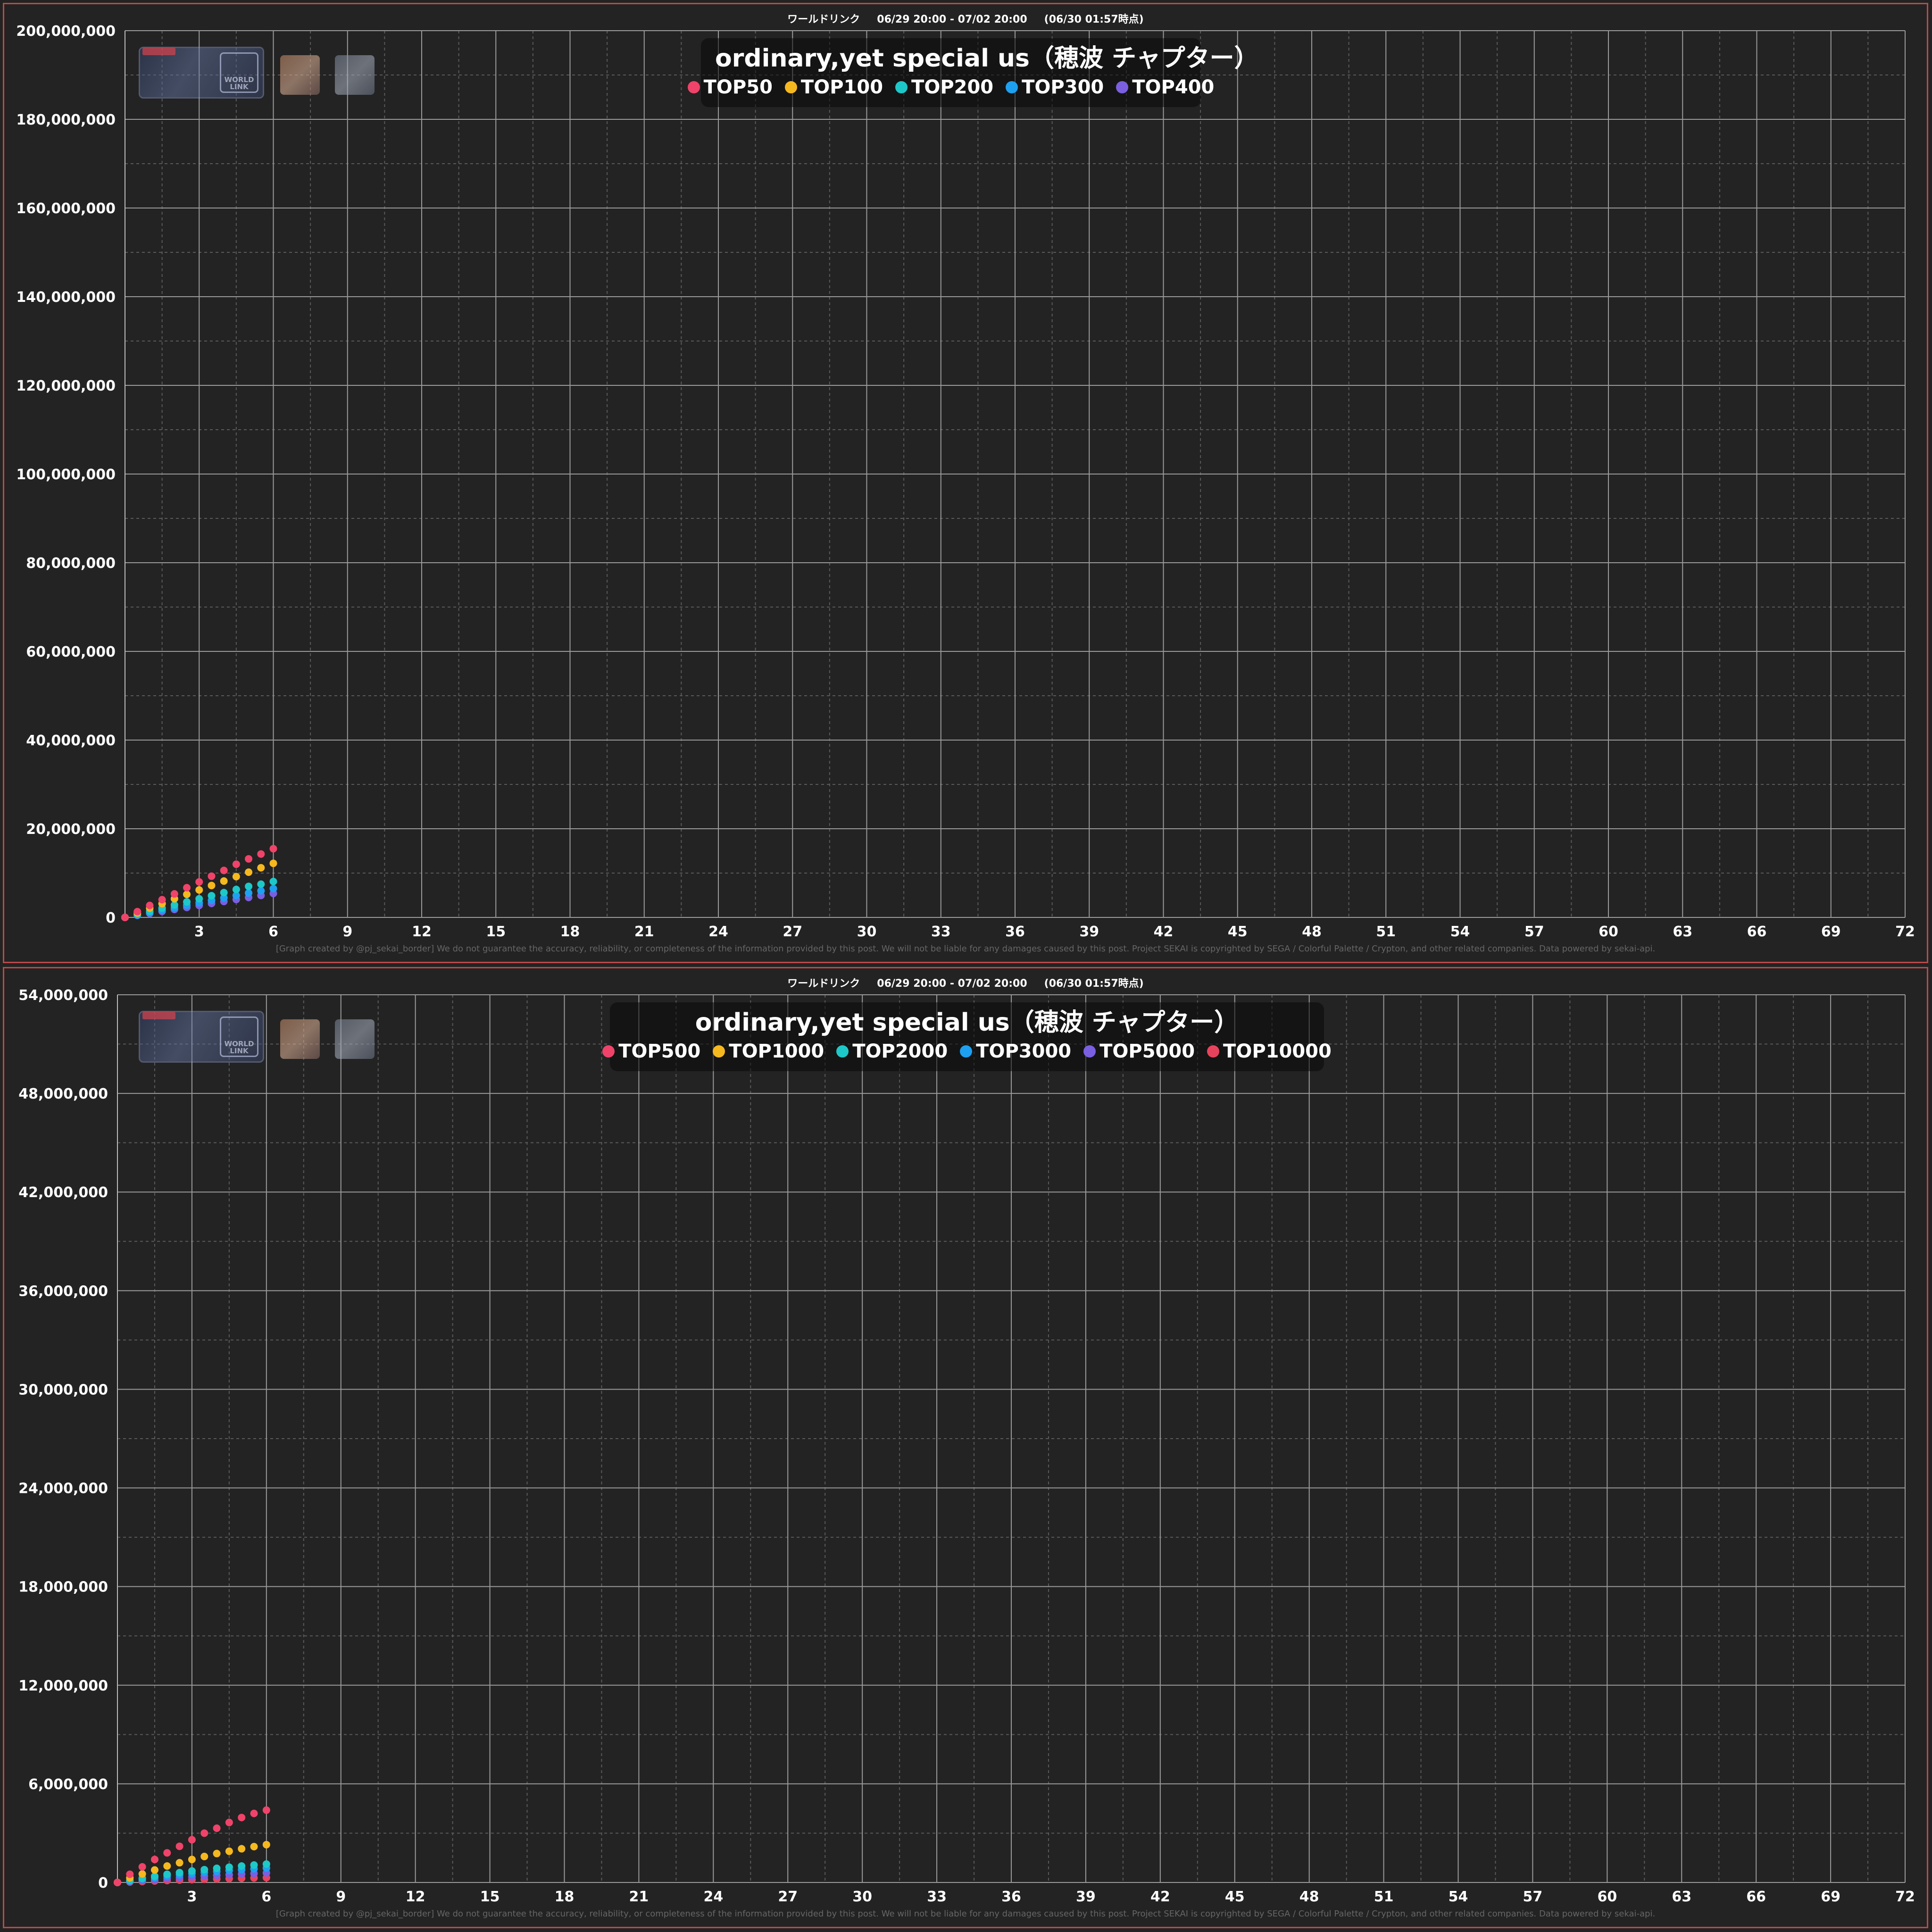  I want to click on x-tick-label: 60, so click(1607, 1897).